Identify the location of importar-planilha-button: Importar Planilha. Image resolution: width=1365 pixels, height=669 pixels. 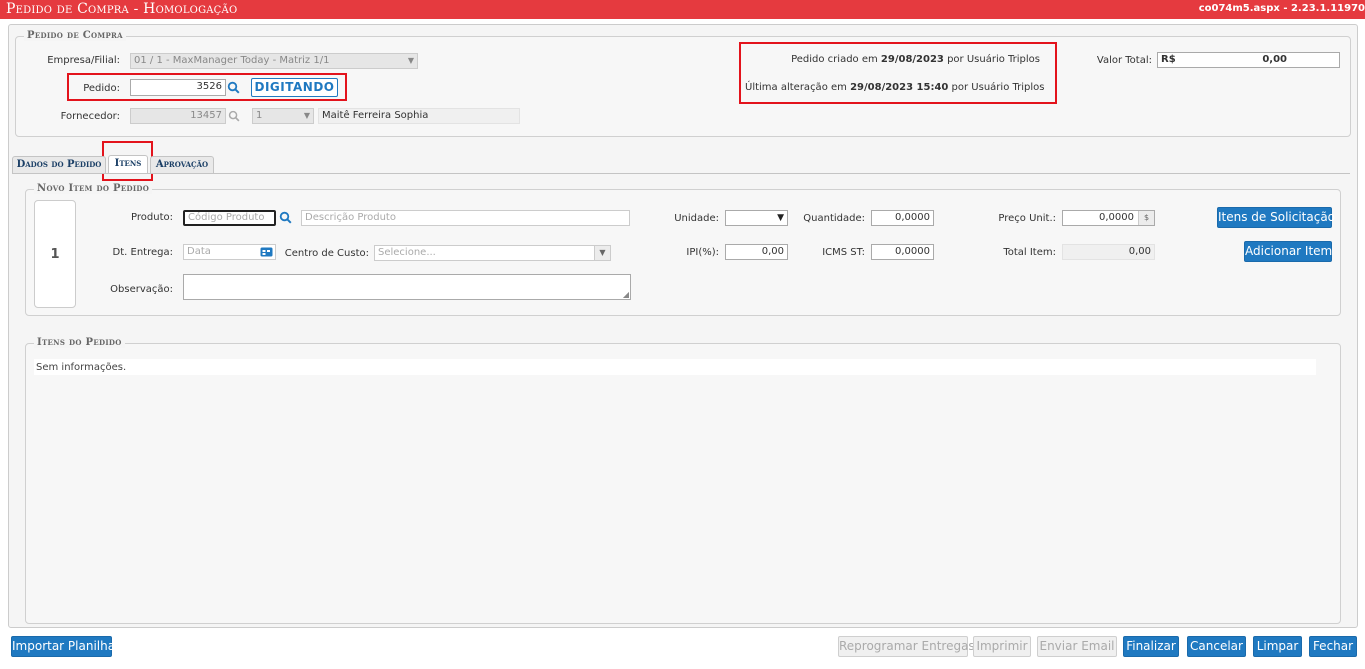
(63, 646).